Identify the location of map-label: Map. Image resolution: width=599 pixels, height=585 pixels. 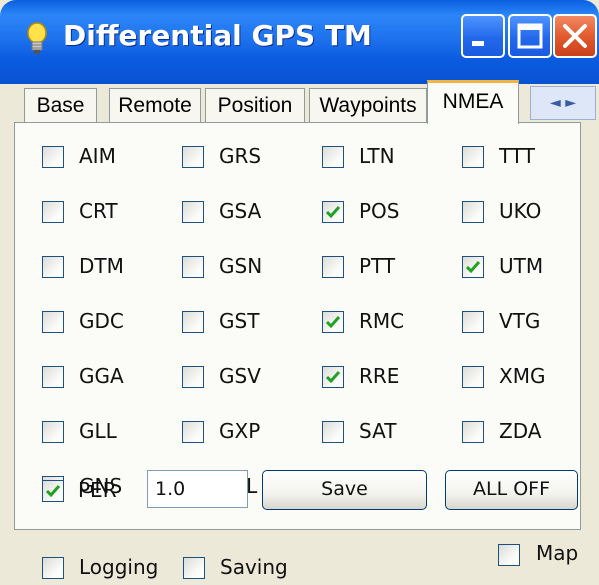
(557, 553).